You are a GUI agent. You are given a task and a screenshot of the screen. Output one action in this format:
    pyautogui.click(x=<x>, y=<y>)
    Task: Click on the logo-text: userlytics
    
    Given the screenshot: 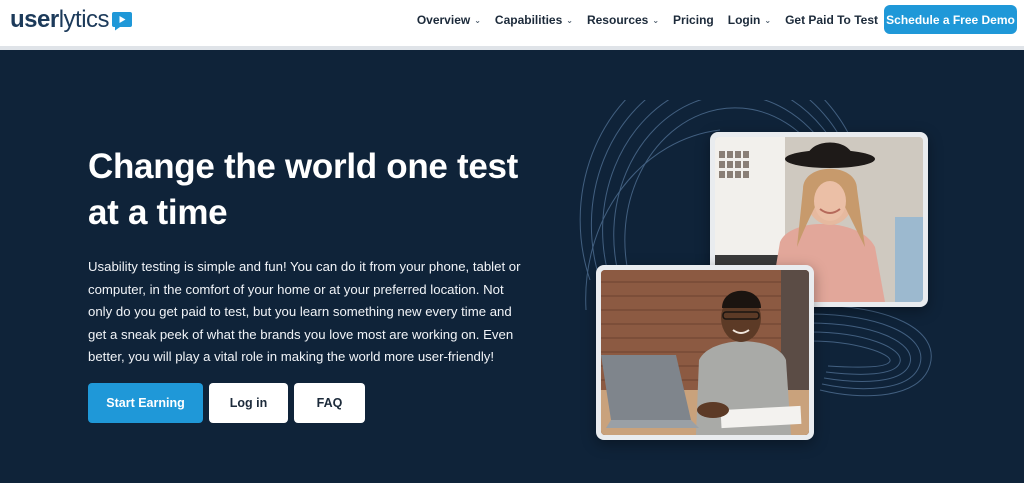 What is the action you would take?
    pyautogui.click(x=60, y=19)
    